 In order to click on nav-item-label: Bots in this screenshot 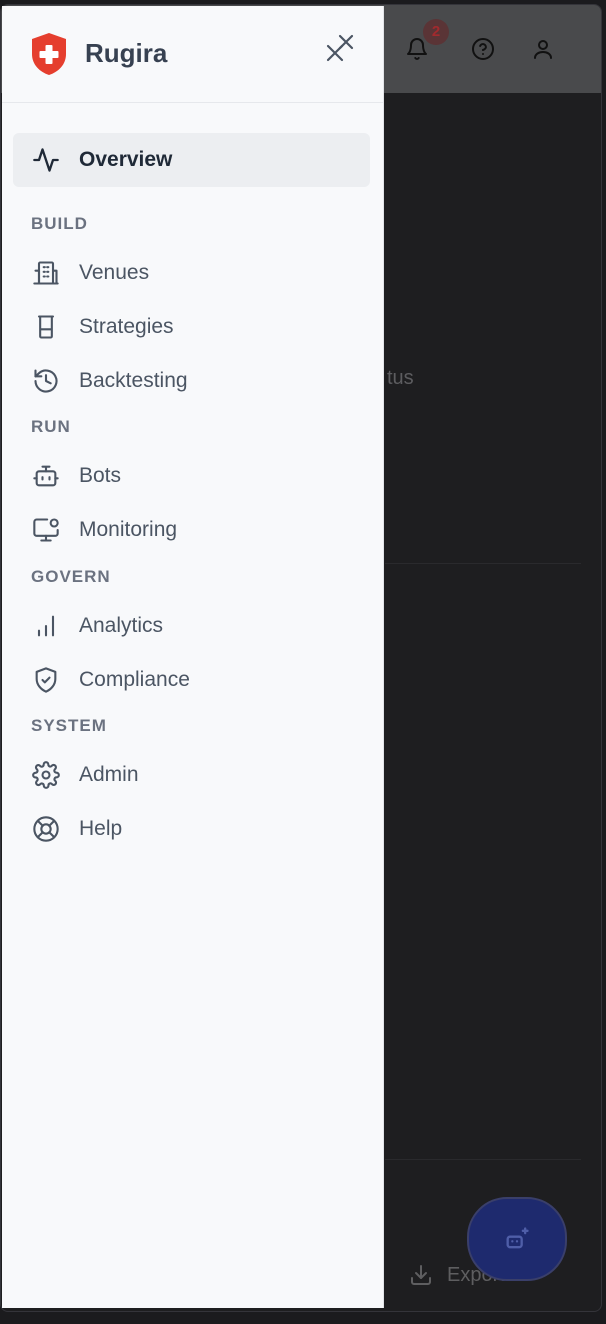, I will do `click(100, 475)`.